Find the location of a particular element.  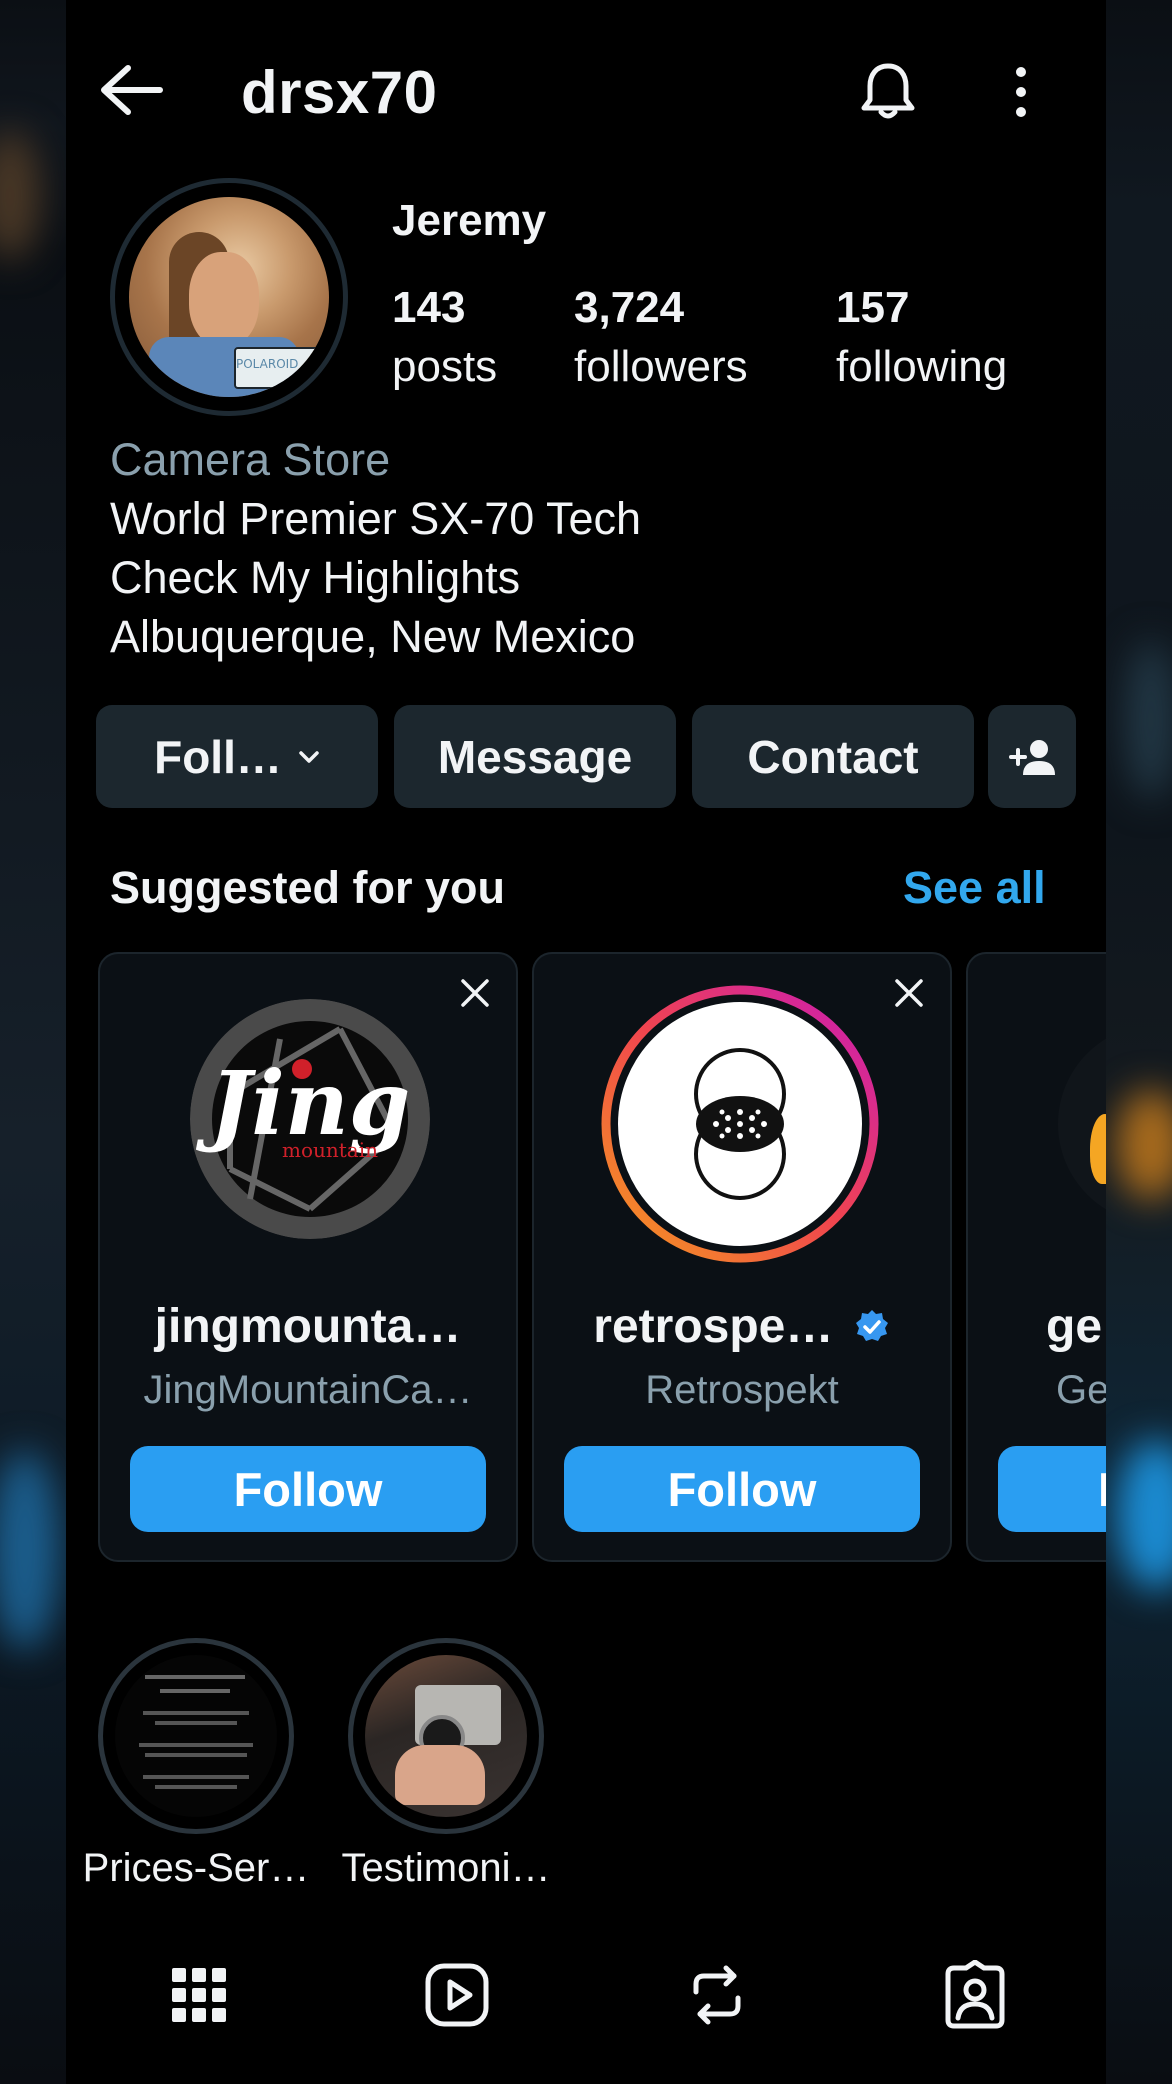

tagged-icon is located at coordinates (975, 1995).